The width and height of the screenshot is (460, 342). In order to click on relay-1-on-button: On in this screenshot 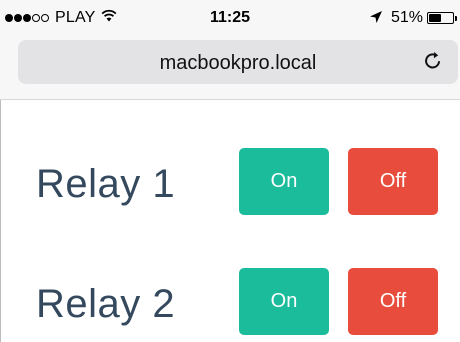, I will do `click(284, 181)`.